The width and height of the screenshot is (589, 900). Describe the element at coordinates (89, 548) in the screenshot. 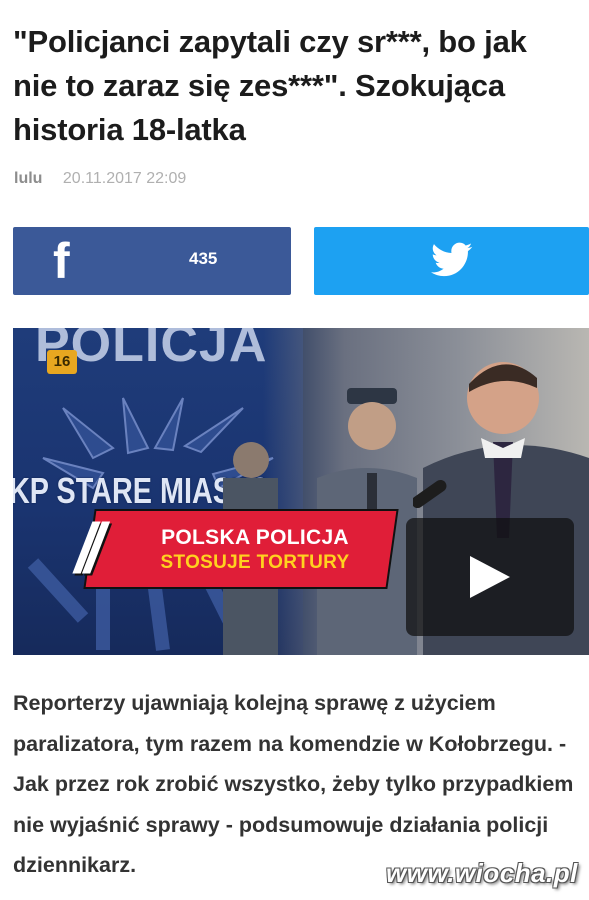

I see `headline-slash-graphic: //` at that location.